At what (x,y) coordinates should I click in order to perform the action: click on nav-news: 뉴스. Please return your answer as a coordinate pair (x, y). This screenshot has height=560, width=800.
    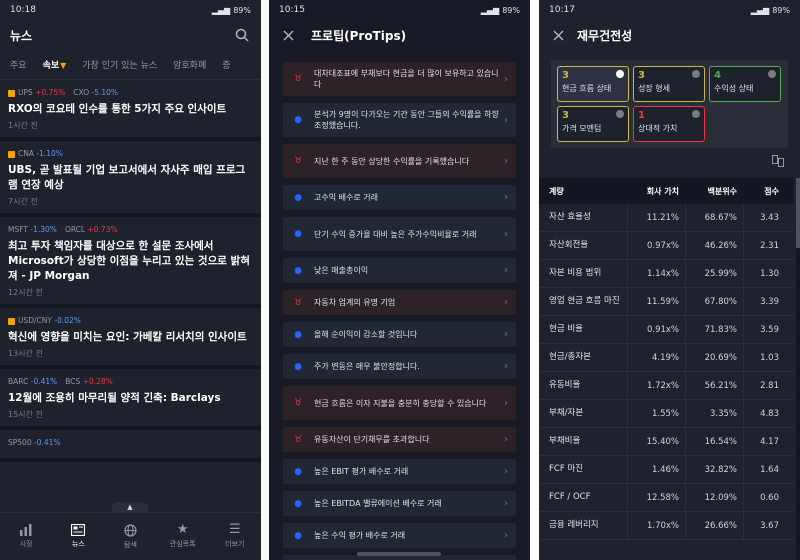
    Looking at the image, I should click on (78, 536).